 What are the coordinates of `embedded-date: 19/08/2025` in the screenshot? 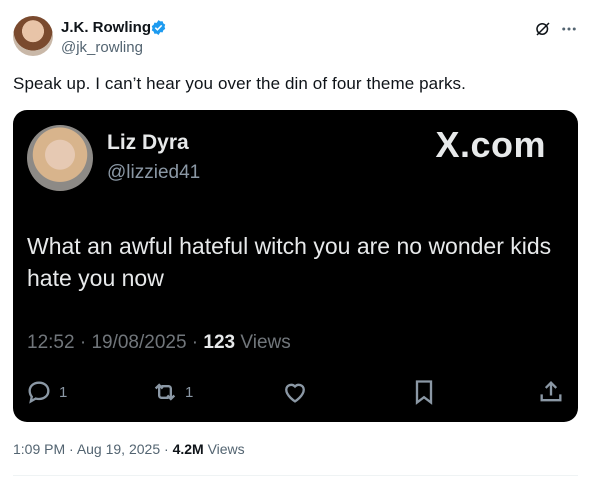 It's located at (139, 342).